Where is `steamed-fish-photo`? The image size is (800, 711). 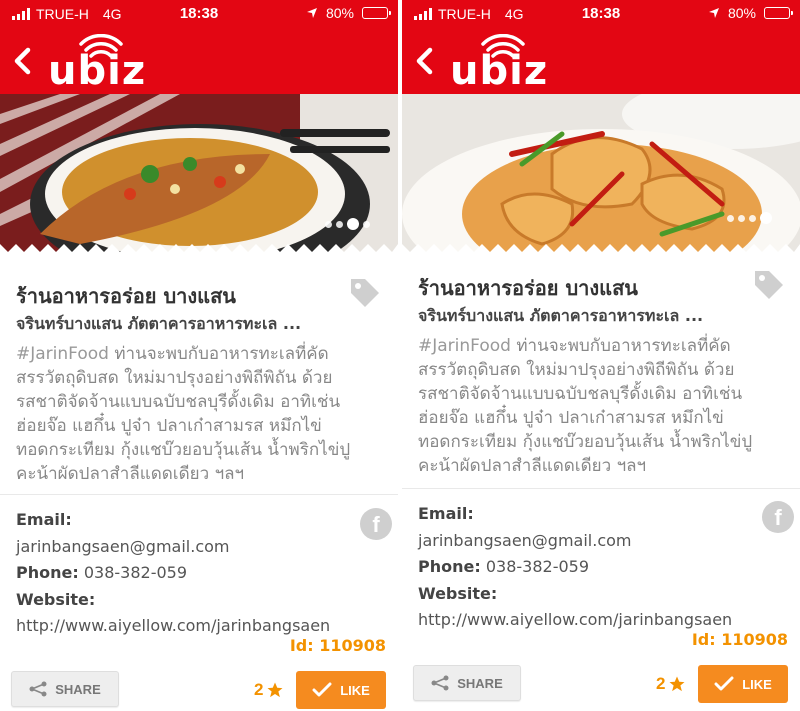
steamed-fish-photo is located at coordinates (199, 177).